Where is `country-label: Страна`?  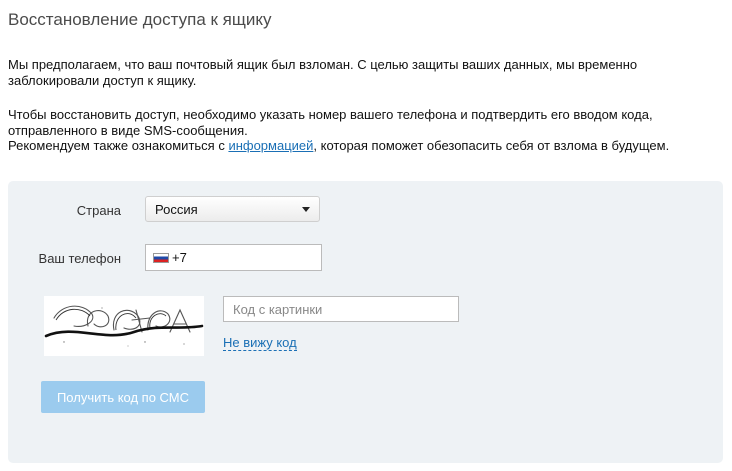
country-label: Страна is located at coordinates (98, 210).